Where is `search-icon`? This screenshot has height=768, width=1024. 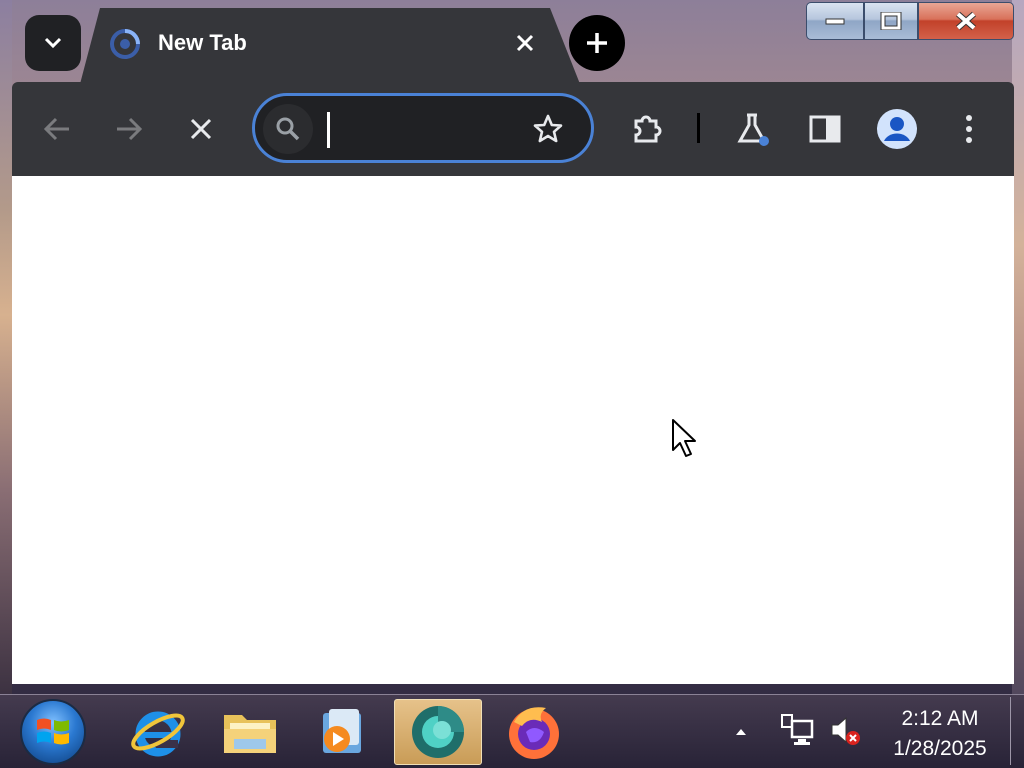 search-icon is located at coordinates (288, 129).